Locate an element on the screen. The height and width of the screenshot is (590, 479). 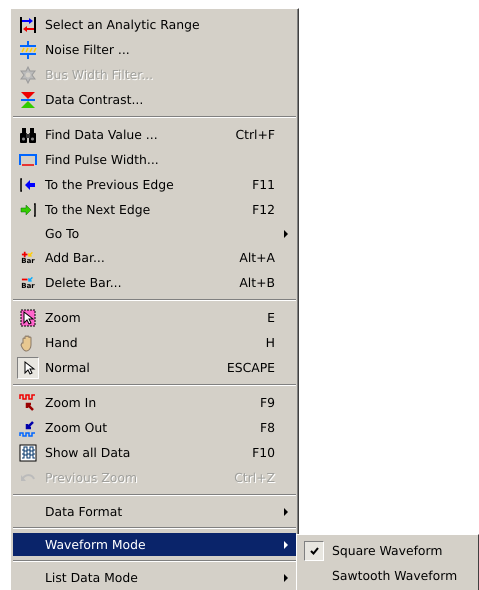
shortcut-label: F10 is located at coordinates (264, 452).